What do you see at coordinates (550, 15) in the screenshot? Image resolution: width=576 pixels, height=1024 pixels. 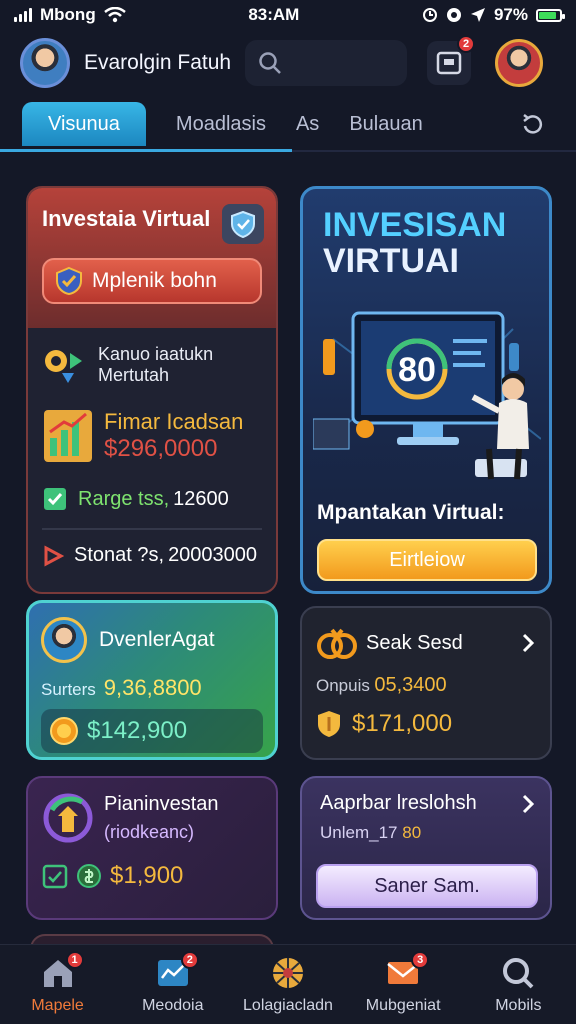 I see `battery-icon` at bounding box center [550, 15].